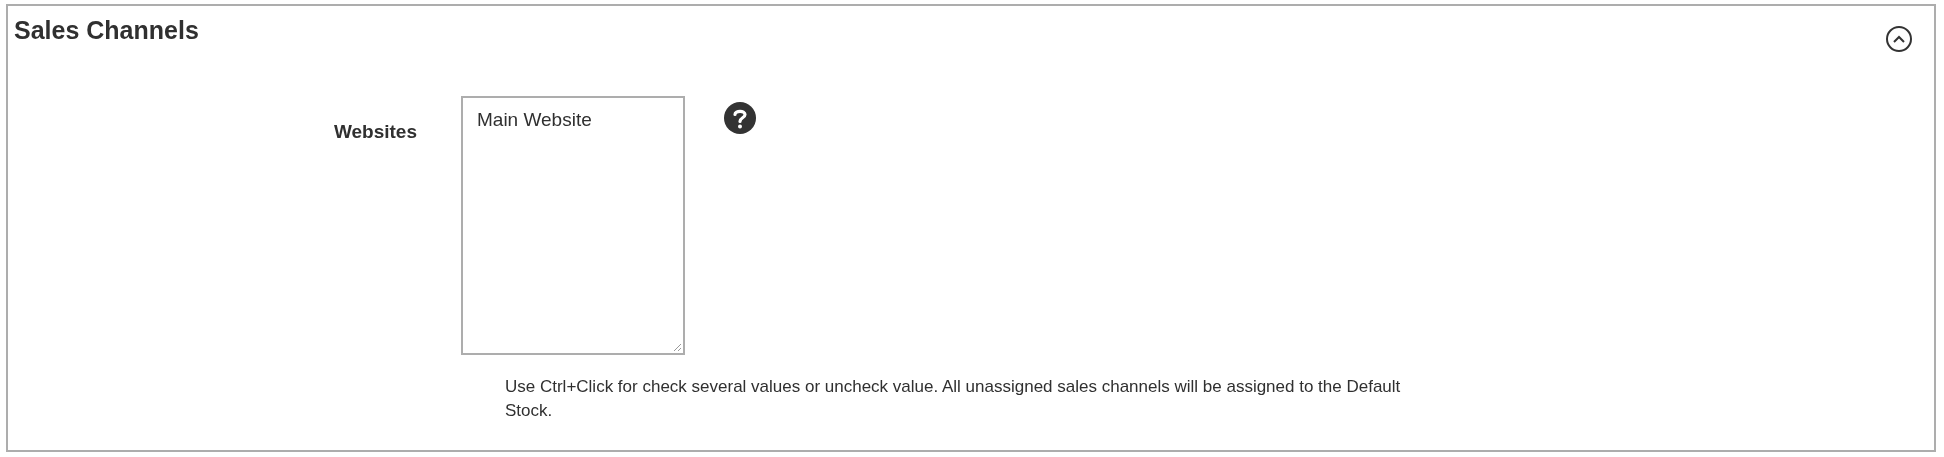 The width and height of the screenshot is (1944, 457). I want to click on section-title: Sales Channels, so click(106, 30).